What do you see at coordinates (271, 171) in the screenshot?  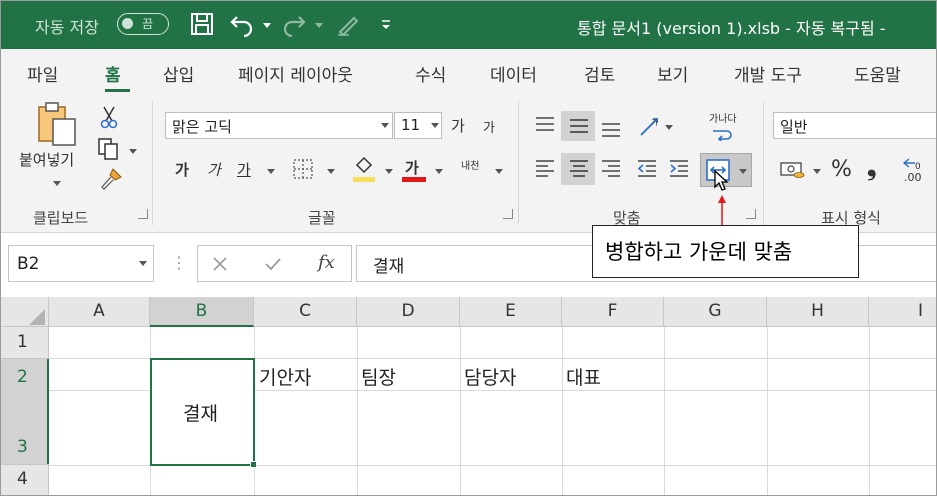 I see `underline-dropdown-icon` at bounding box center [271, 171].